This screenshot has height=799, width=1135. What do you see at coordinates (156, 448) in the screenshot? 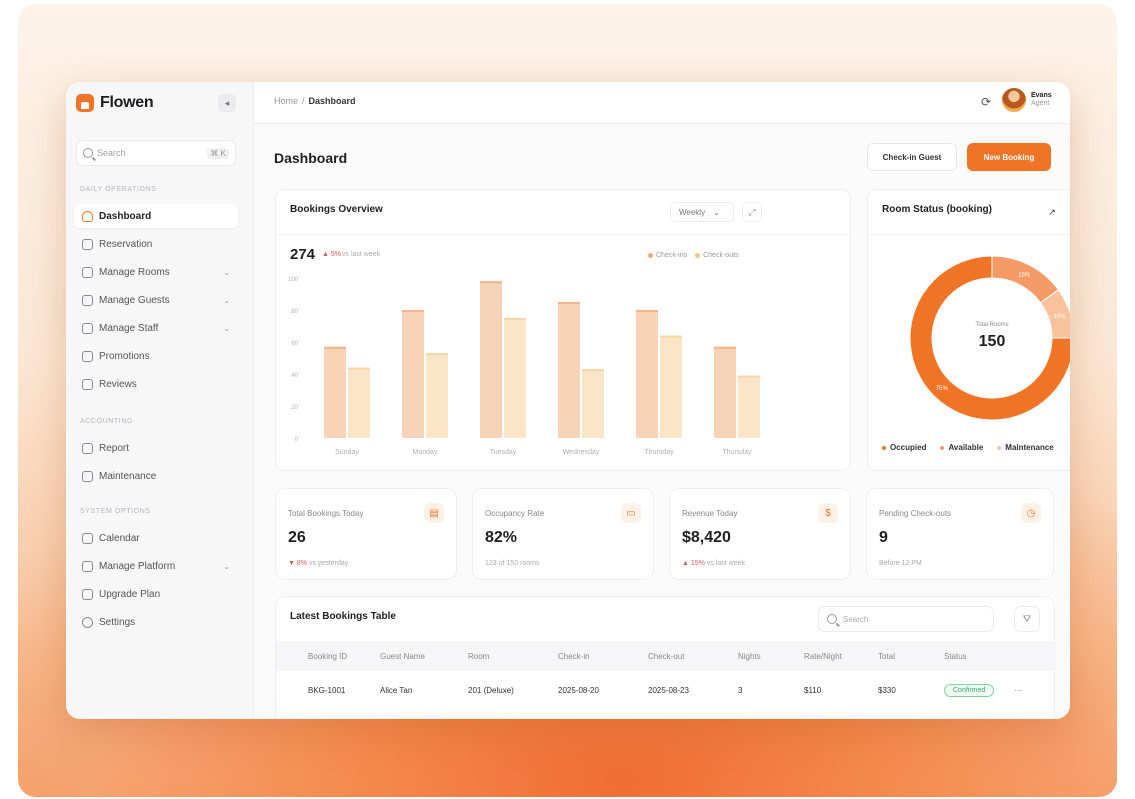
I see `sidebar-item-report: Report` at bounding box center [156, 448].